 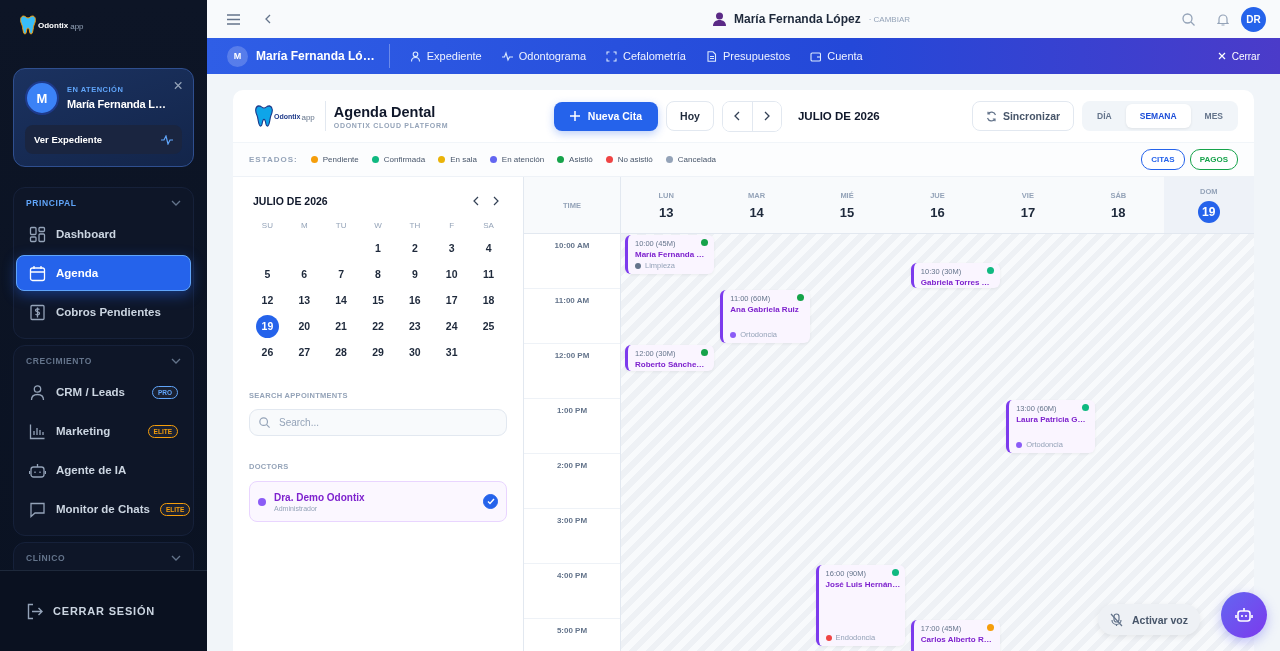 What do you see at coordinates (690, 116) in the screenshot?
I see `today-button: Hoy` at bounding box center [690, 116].